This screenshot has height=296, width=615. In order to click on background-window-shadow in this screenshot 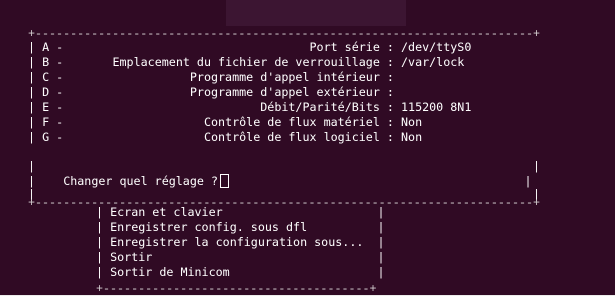, I will do `click(316, 13)`.